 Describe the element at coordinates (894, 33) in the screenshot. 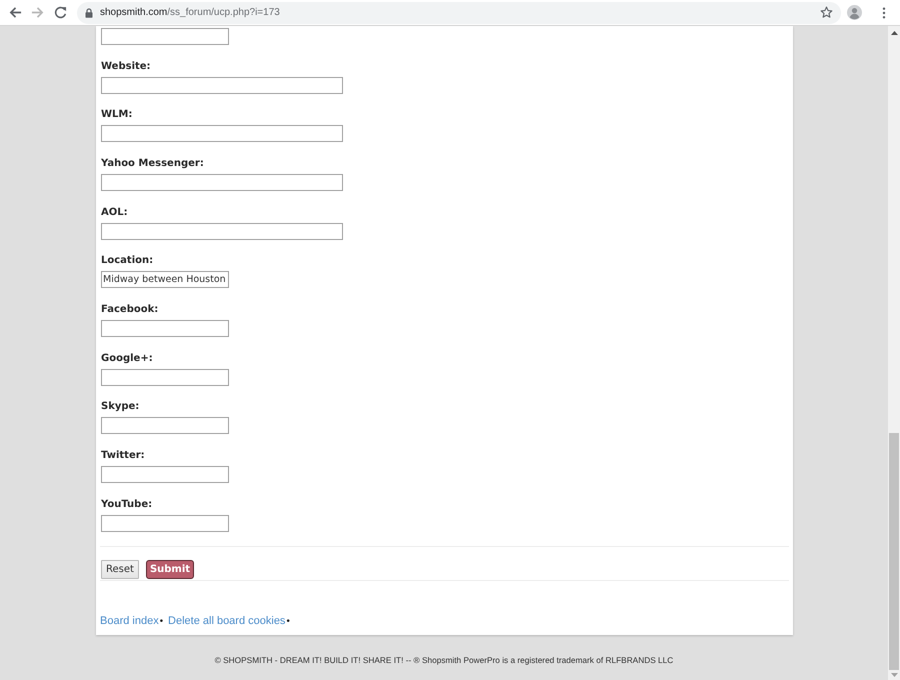

I see `scroll-up-arrow-icon` at that location.